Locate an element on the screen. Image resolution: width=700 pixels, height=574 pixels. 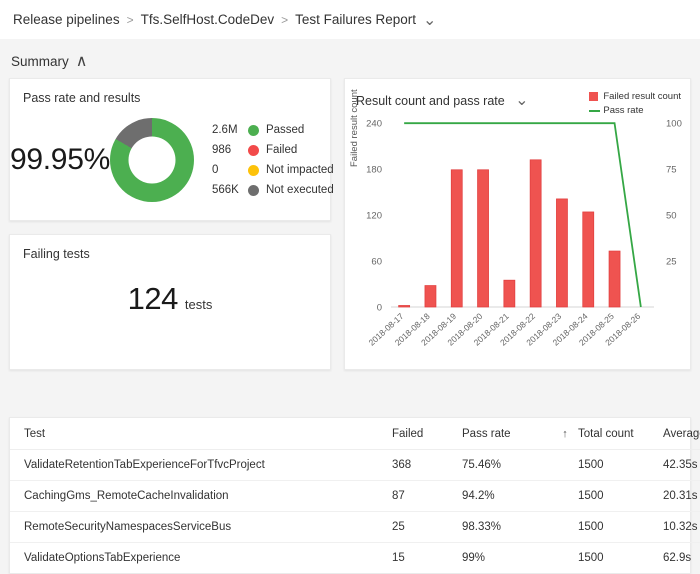
legend-item-passed: 2.6M Passed is located at coordinates (273, 130).